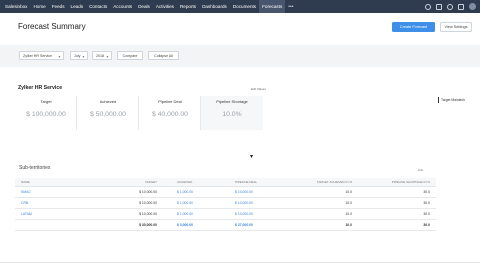  I want to click on column-header: Pipeline Shortage in %, so click(392, 182).